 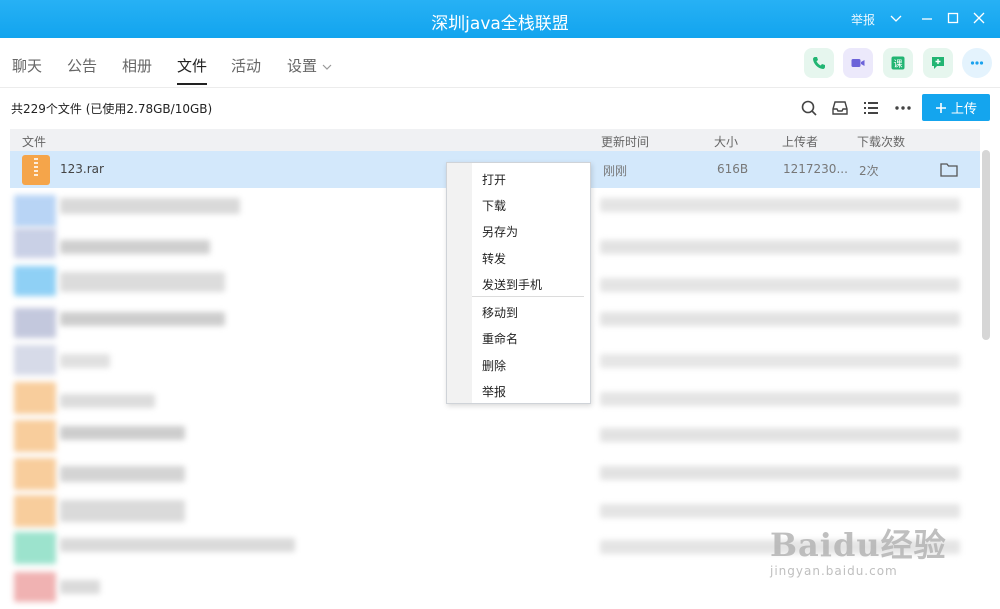 I want to click on course-button: 课, so click(x=898, y=63).